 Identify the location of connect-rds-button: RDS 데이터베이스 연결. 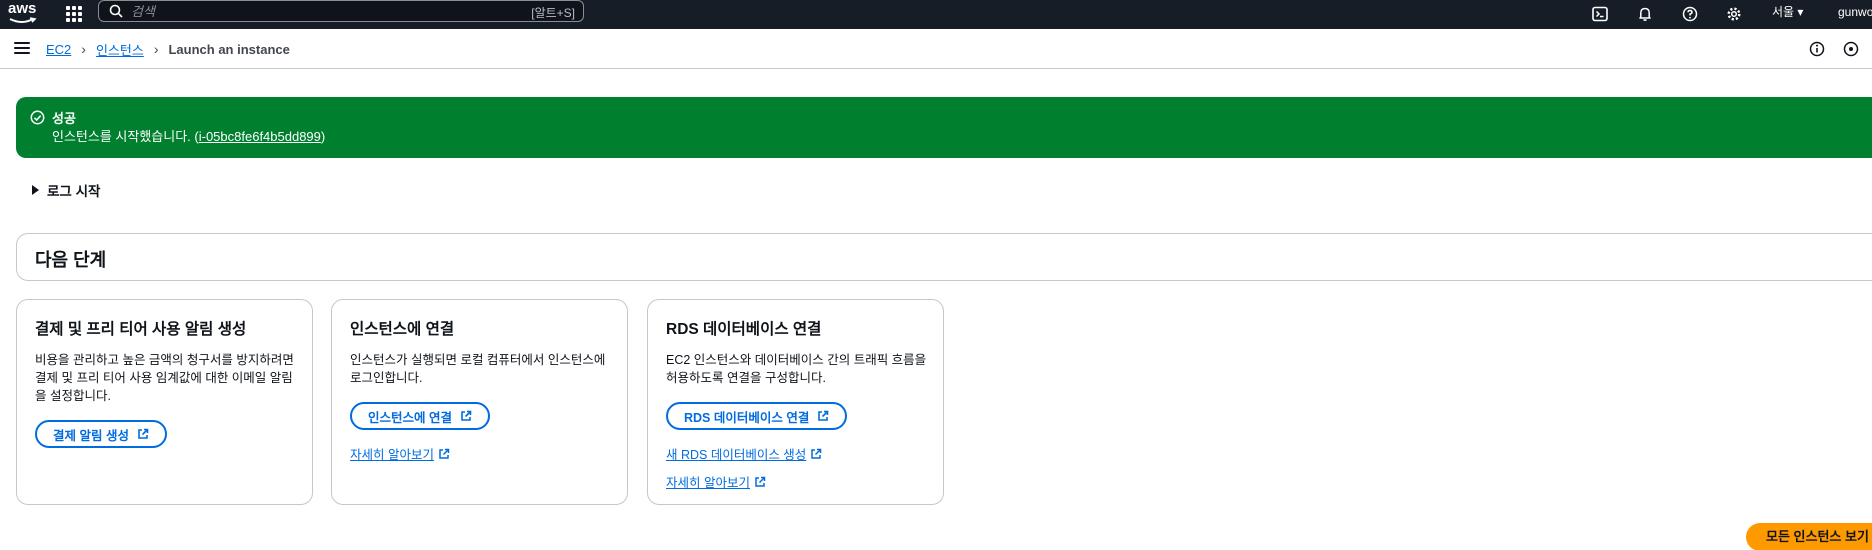
(757, 416).